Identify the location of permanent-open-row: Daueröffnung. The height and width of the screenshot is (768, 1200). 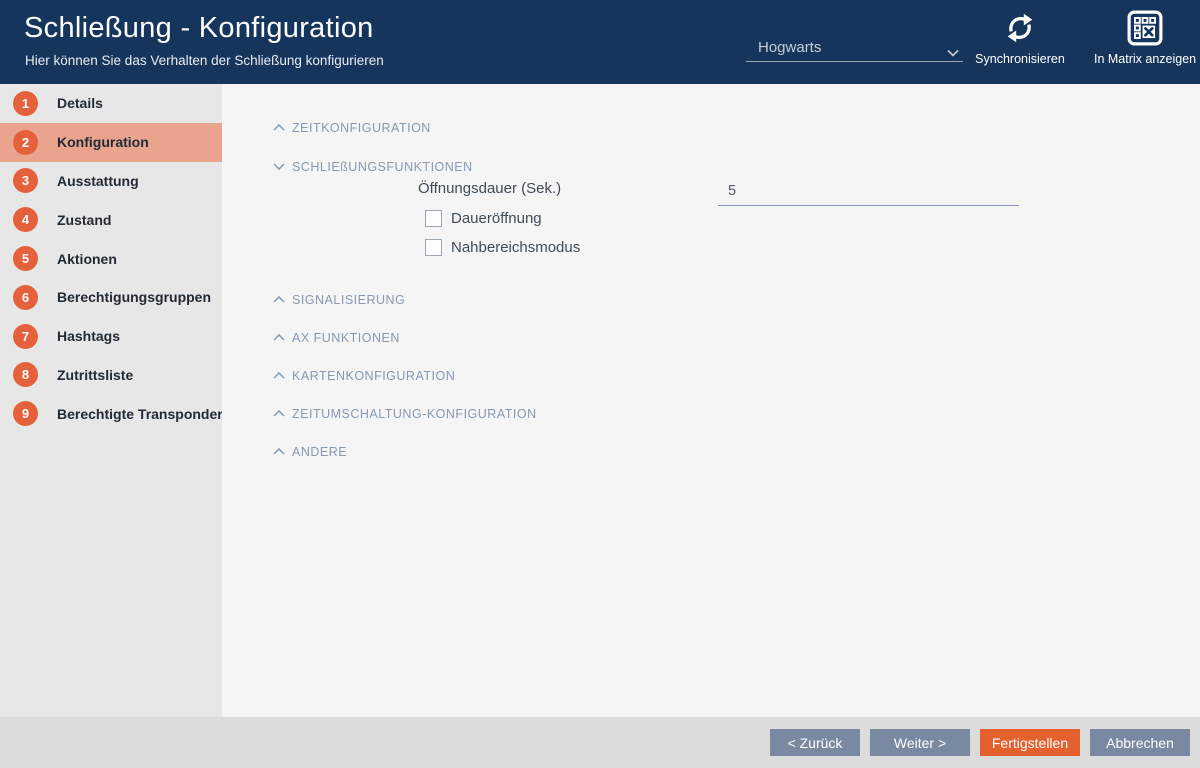
(483, 218).